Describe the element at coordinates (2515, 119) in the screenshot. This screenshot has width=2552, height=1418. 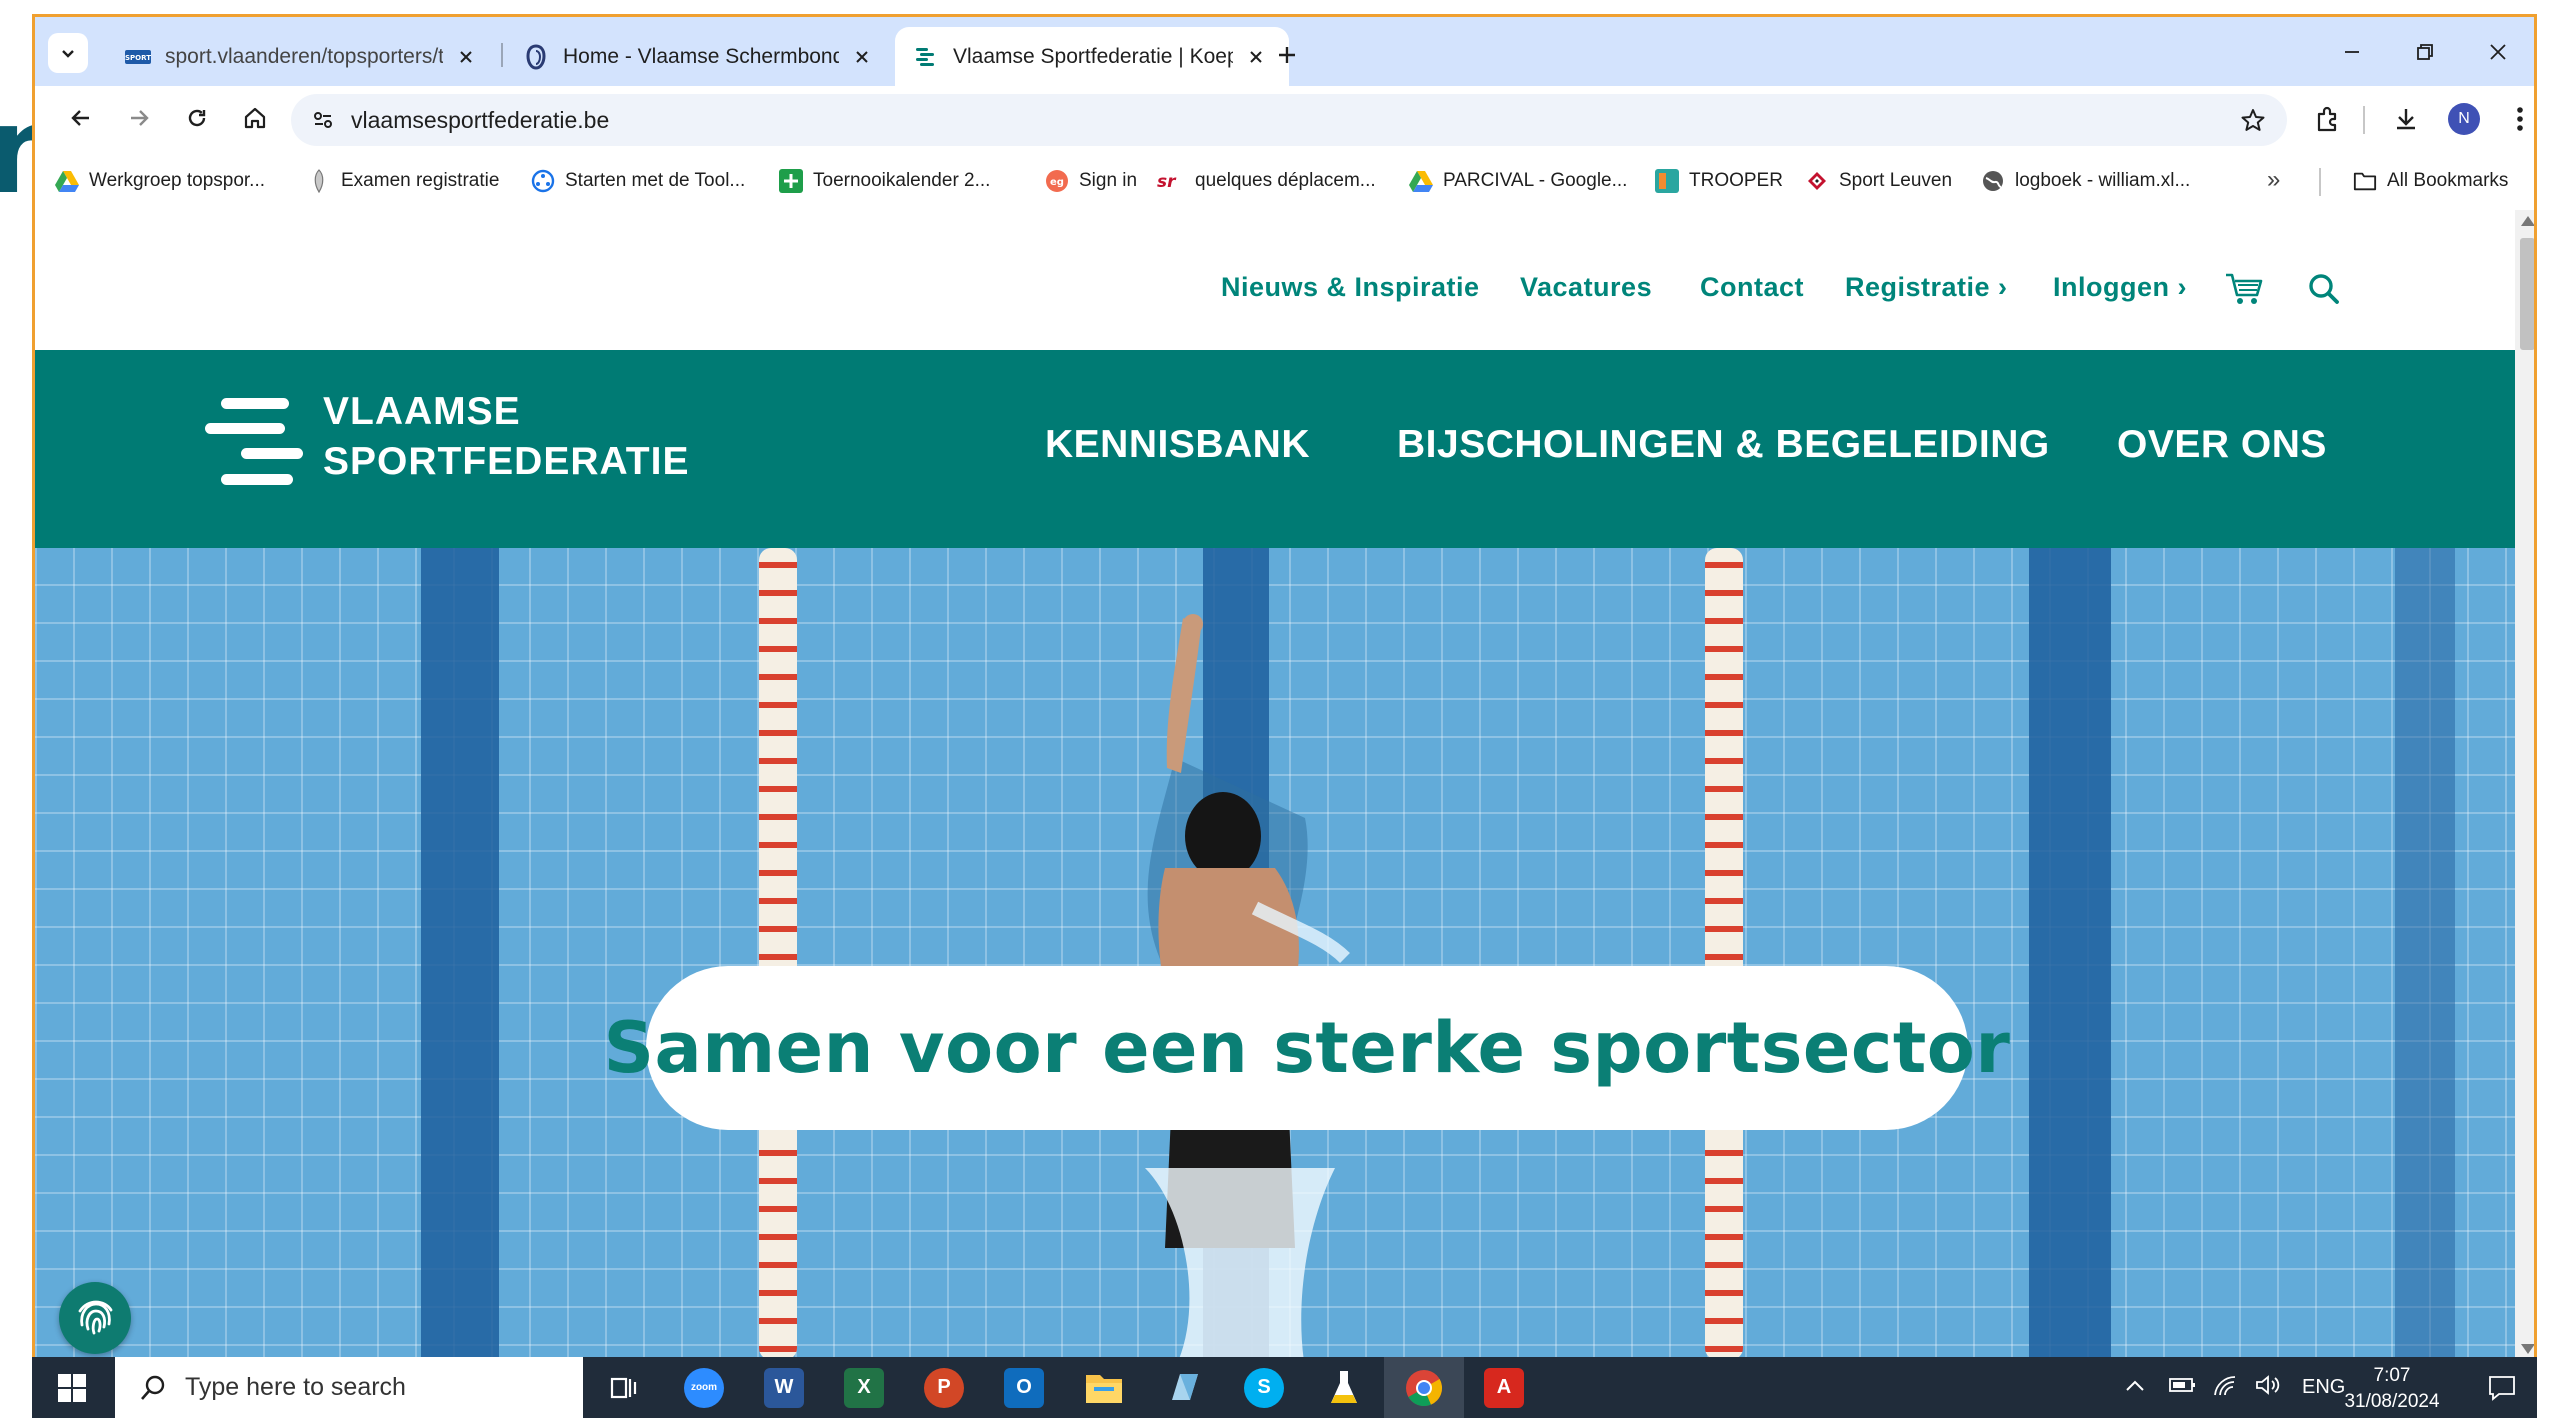
I see `browser-menu-button` at that location.